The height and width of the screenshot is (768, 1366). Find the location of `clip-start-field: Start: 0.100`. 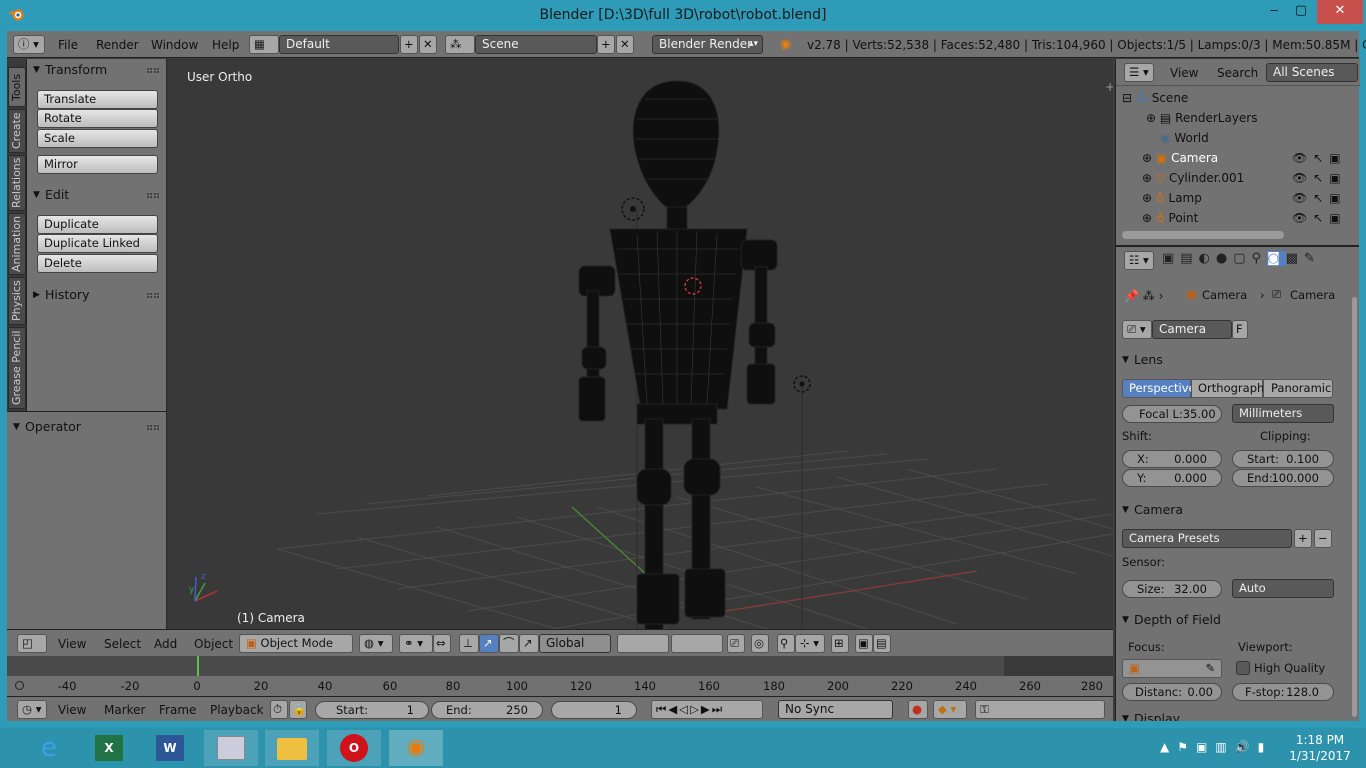

clip-start-field: Start: 0.100 is located at coordinates (1283, 459).